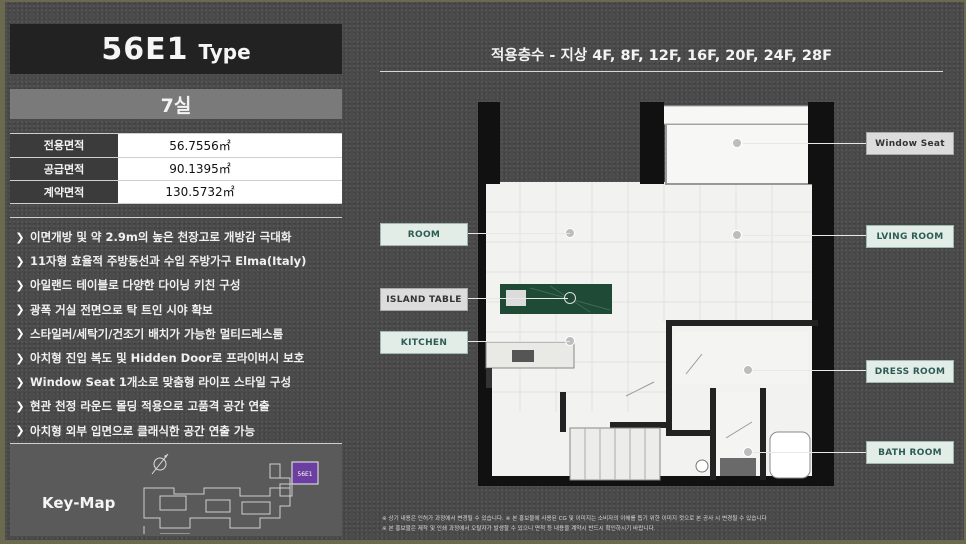 The height and width of the screenshot is (544, 966). Describe the element at coordinates (176, 406) in the screenshot. I see `feature-item: ❯ 현관 천정 라운드 몰딩 적용으로 고품격 공간 연출` at that location.